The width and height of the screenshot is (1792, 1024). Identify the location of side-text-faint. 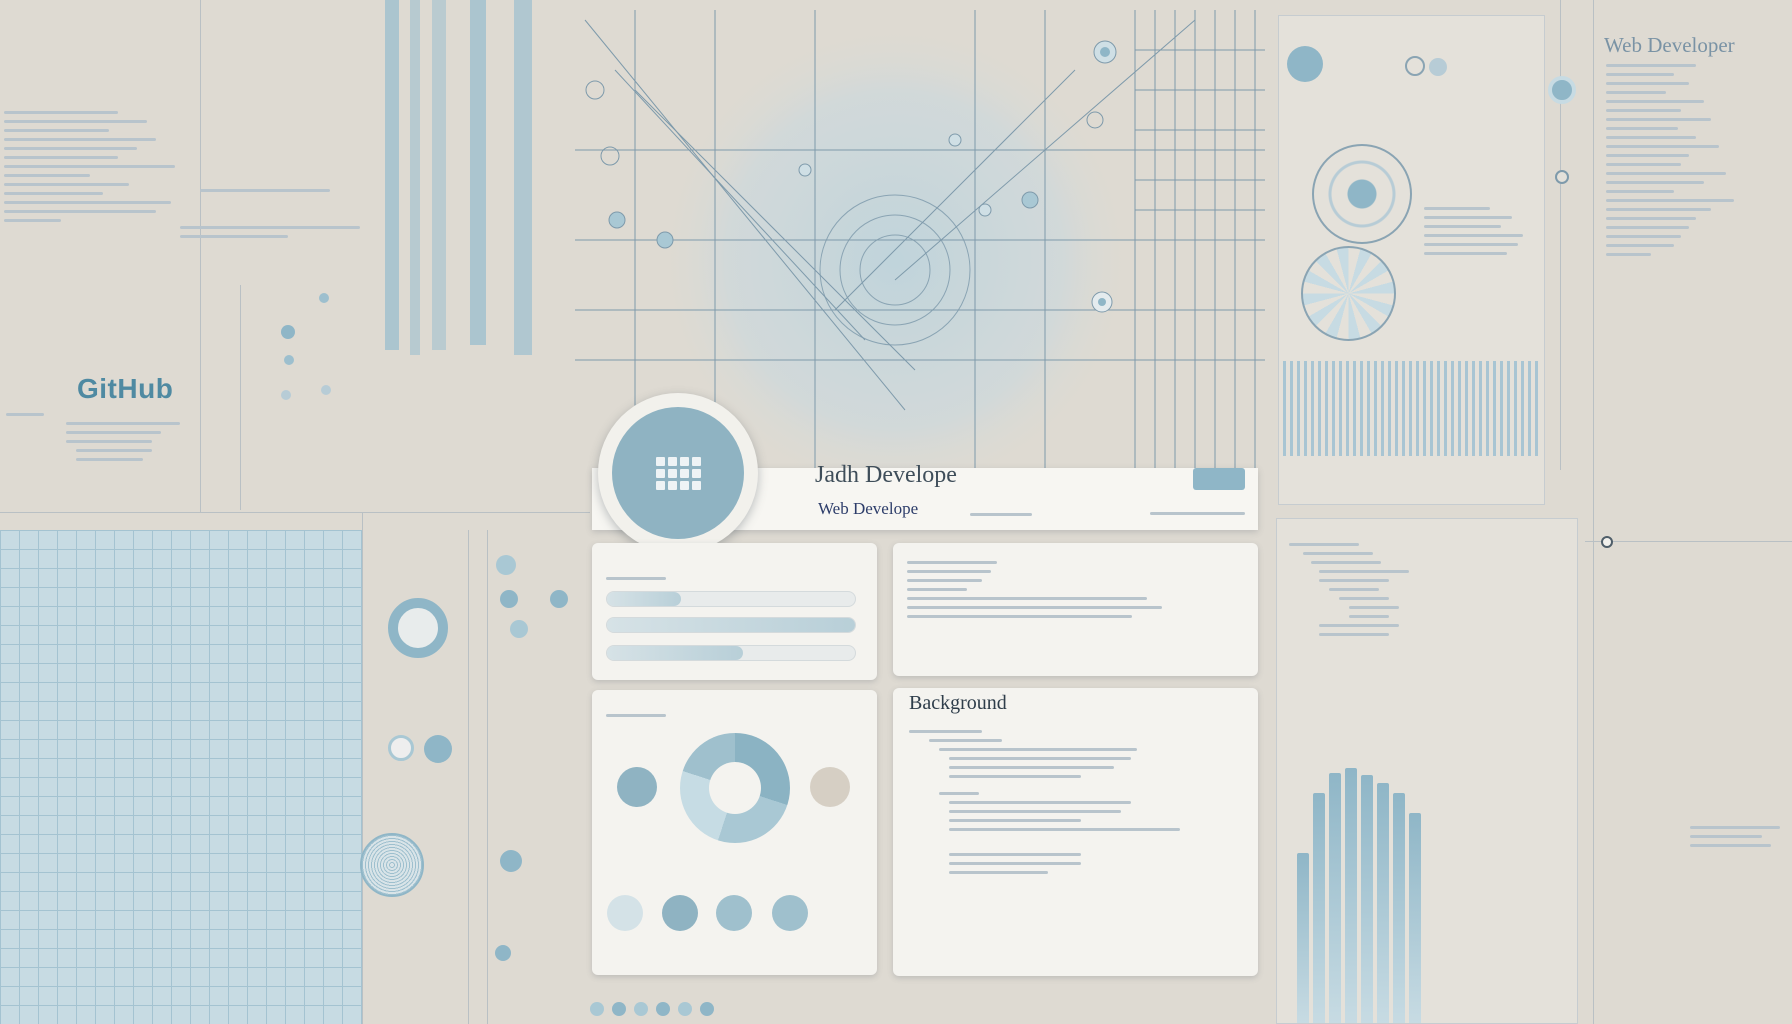
(1735, 836).